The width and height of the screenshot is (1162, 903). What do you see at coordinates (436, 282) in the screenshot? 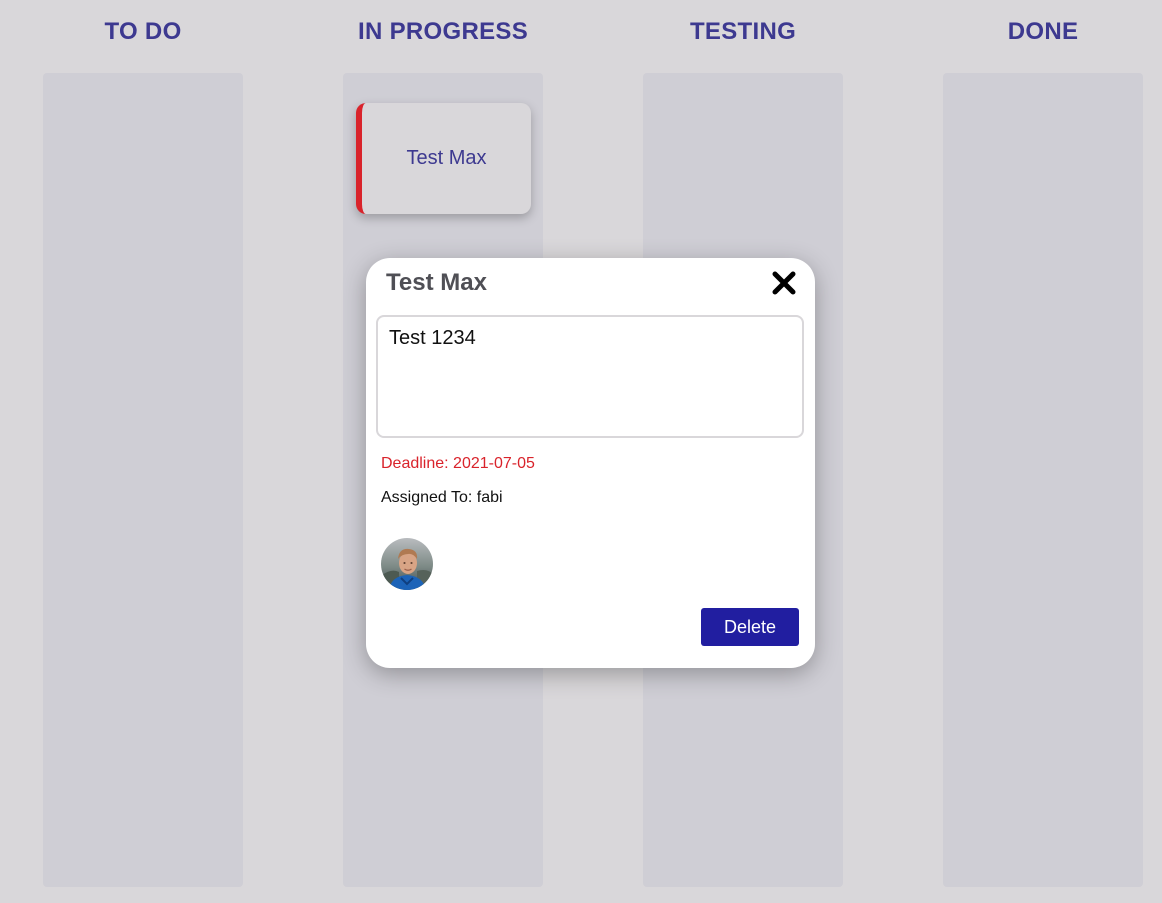
I see `modal-title: Test Max` at bounding box center [436, 282].